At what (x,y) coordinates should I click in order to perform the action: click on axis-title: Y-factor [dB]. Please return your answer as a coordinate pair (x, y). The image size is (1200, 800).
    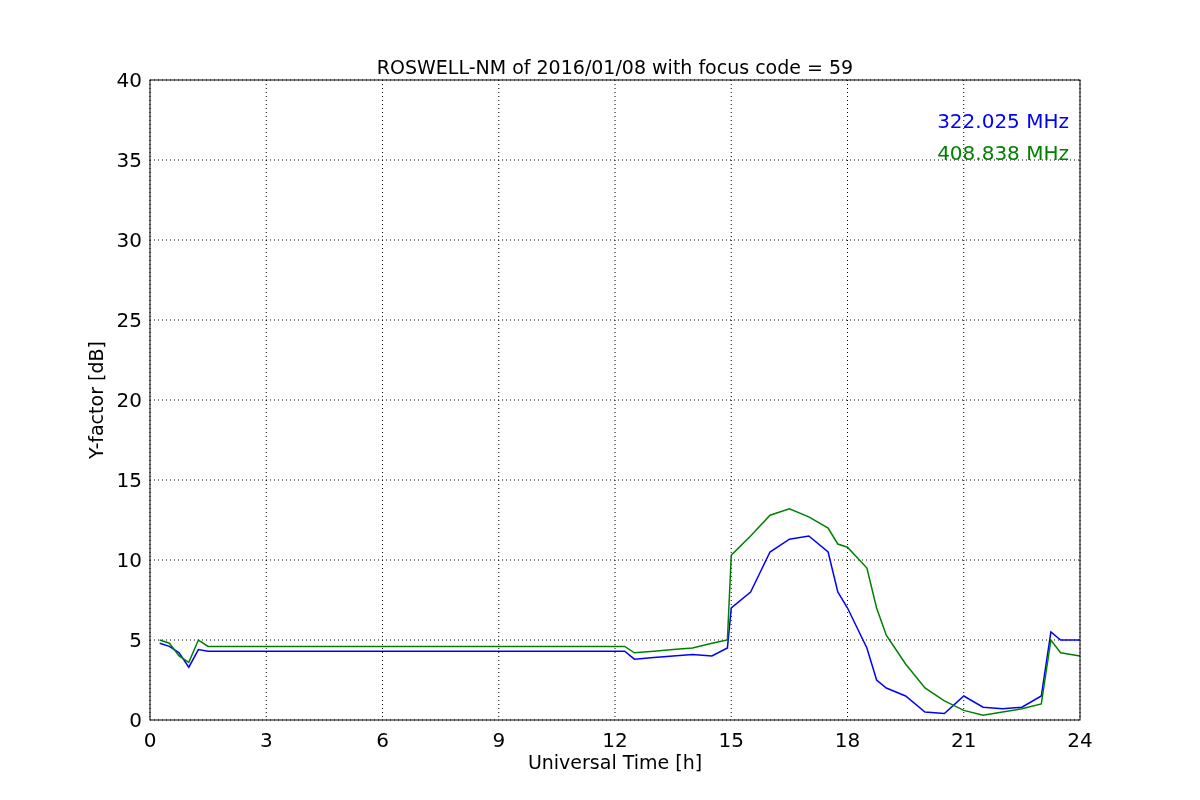
    Looking at the image, I should click on (96, 400).